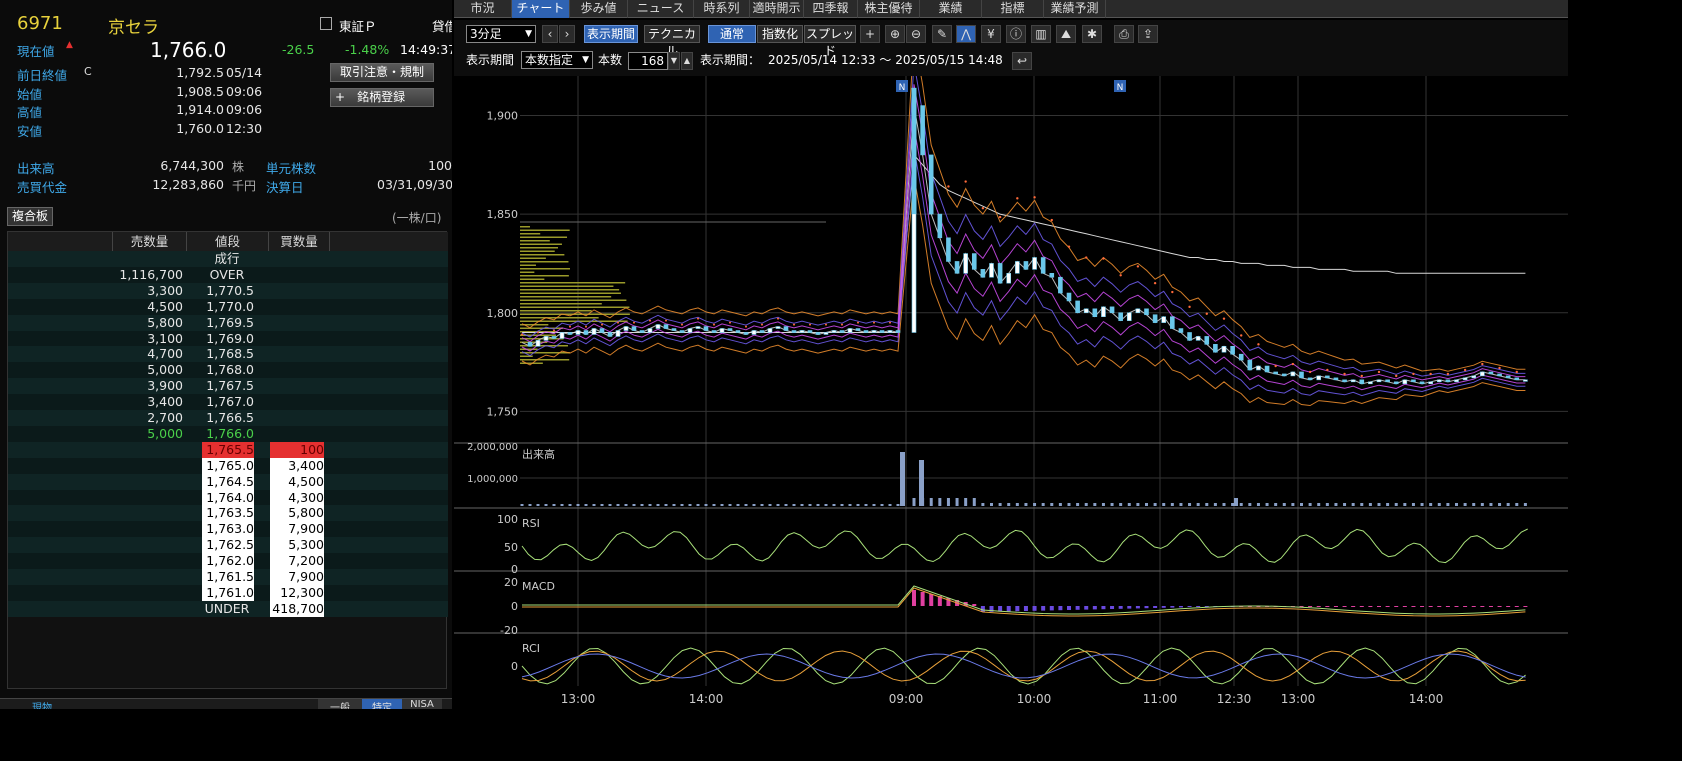 This screenshot has height=761, width=1682. I want to click on tab-3: ニュース, so click(661, 9).